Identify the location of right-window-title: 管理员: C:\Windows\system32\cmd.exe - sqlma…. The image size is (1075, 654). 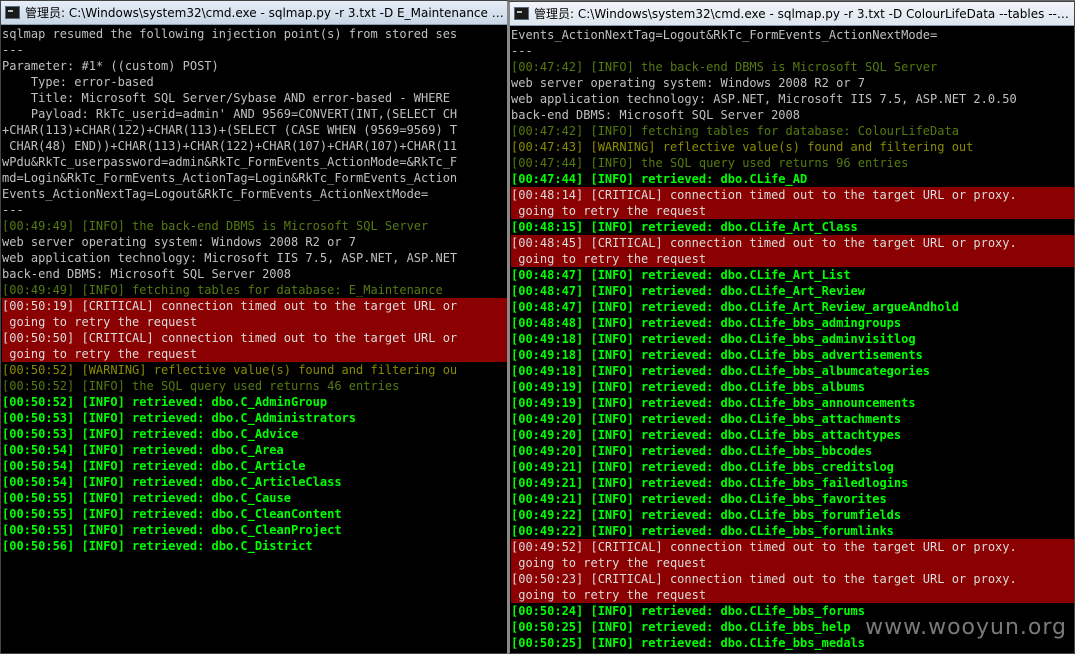
(804, 14).